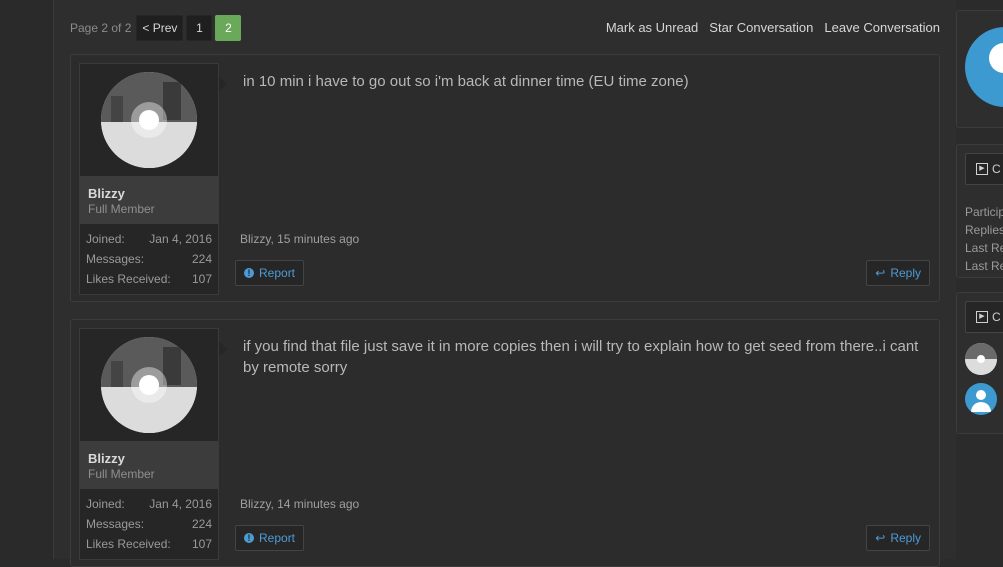 The image size is (1003, 567). I want to click on participant-photo-icon, so click(981, 359).